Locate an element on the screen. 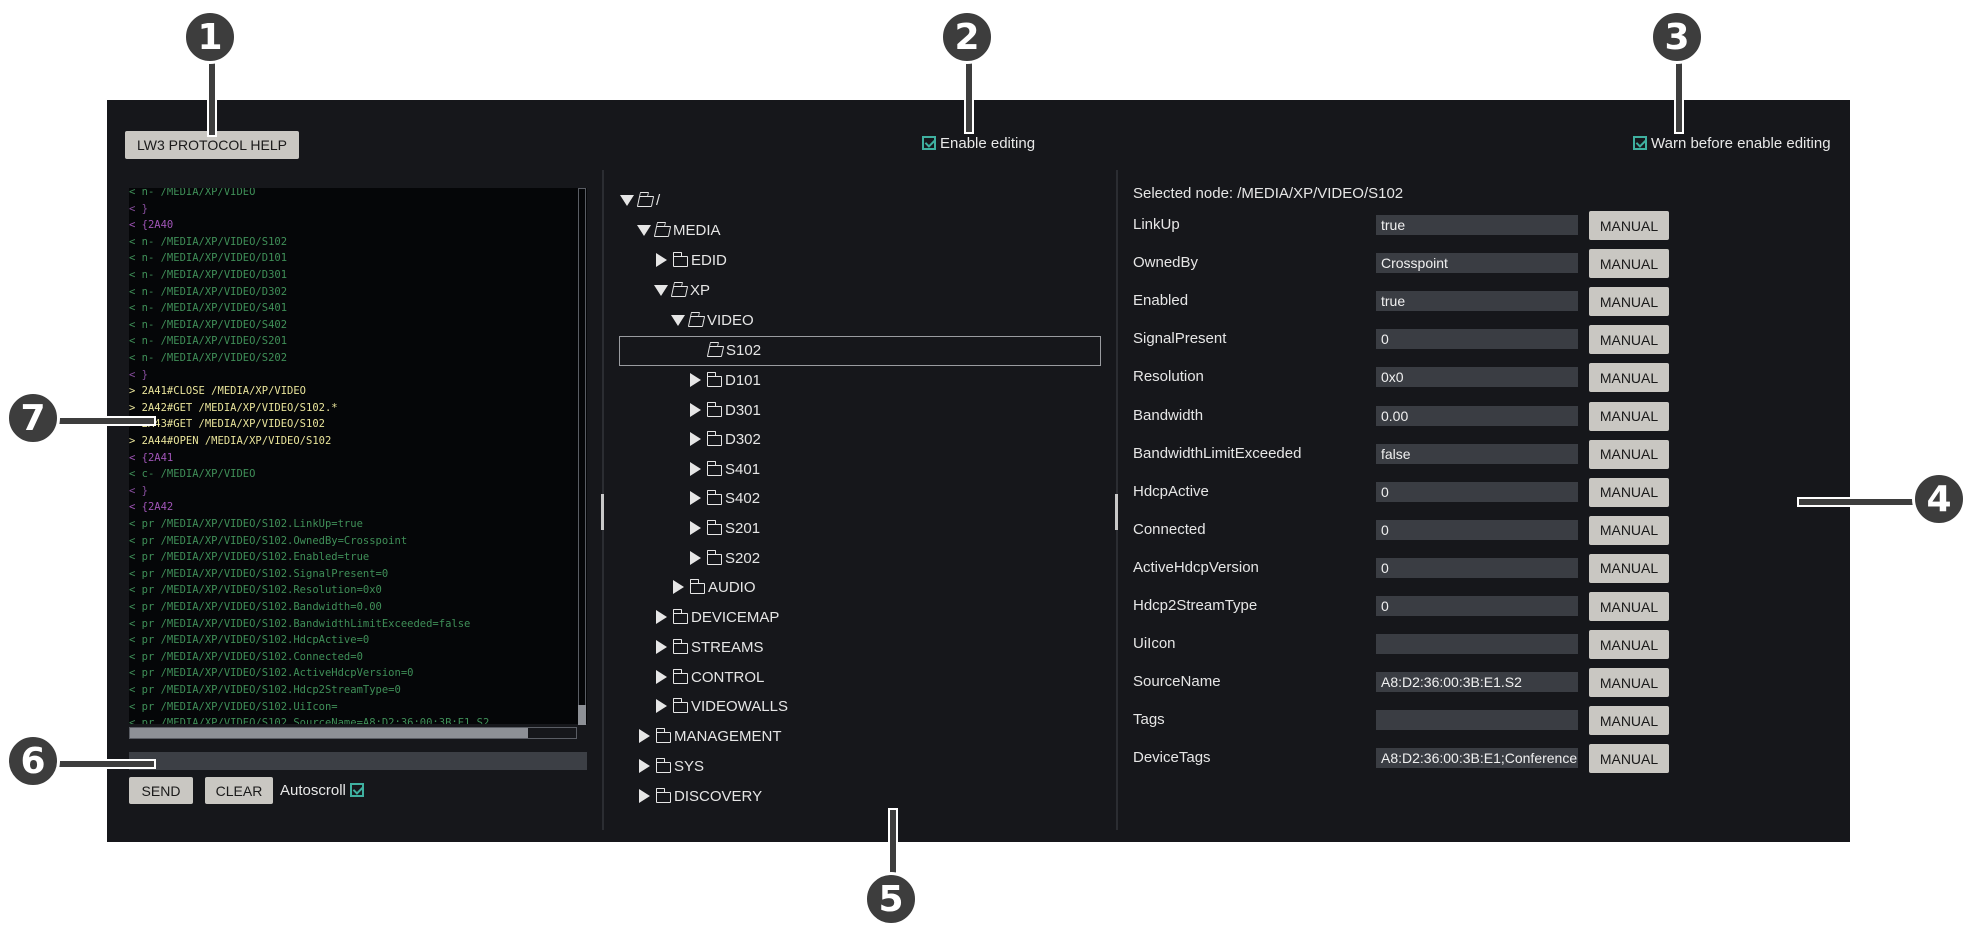  right-splitter-handle is located at coordinates (1116, 512).